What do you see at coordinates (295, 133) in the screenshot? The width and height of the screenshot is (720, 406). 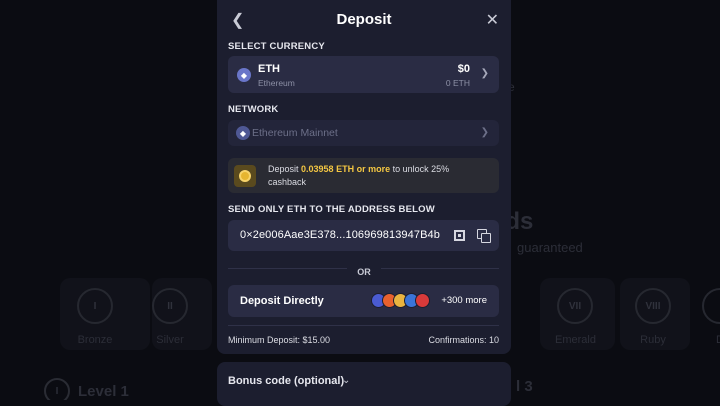 I see `network-name: Ethereum Mainnet` at bounding box center [295, 133].